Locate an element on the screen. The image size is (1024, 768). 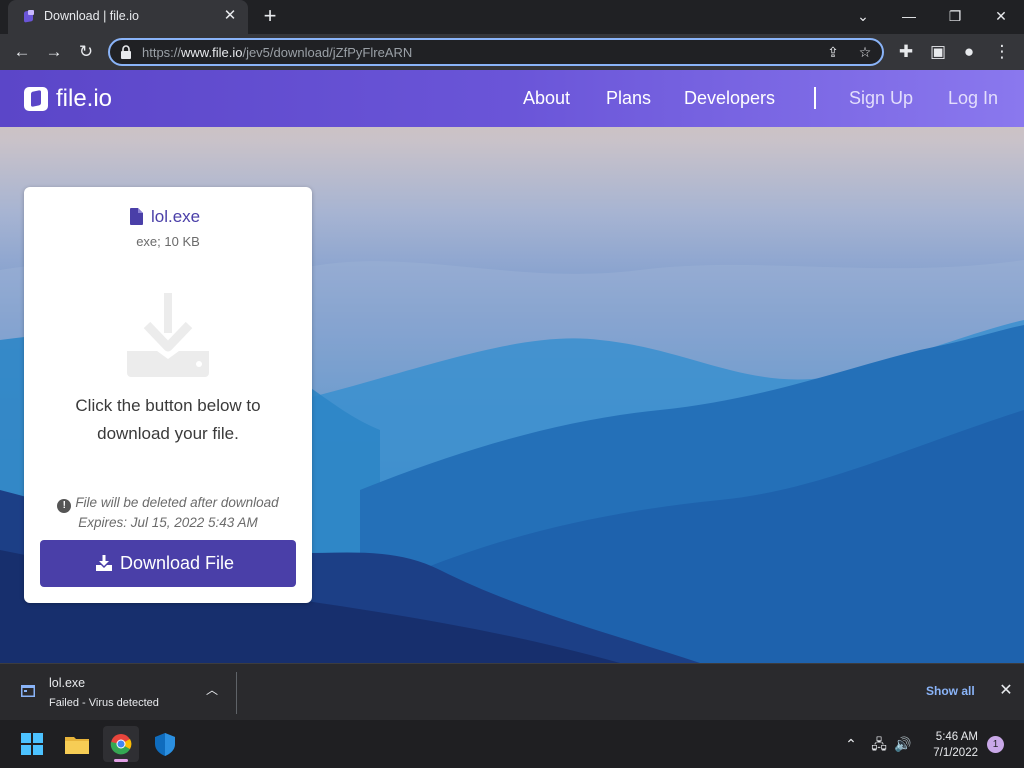
tab-strip: Download | file.io ✕ + ⌄ — ❐ ✕ is located at coordinates (512, 17).